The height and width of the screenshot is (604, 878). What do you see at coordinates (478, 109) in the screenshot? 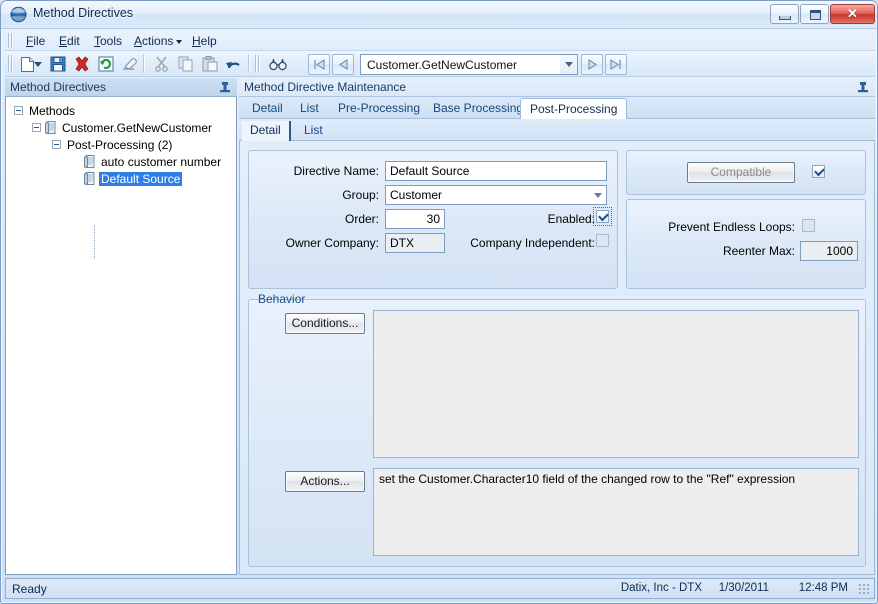
I see `tab-base-processing: Base Processing` at bounding box center [478, 109].